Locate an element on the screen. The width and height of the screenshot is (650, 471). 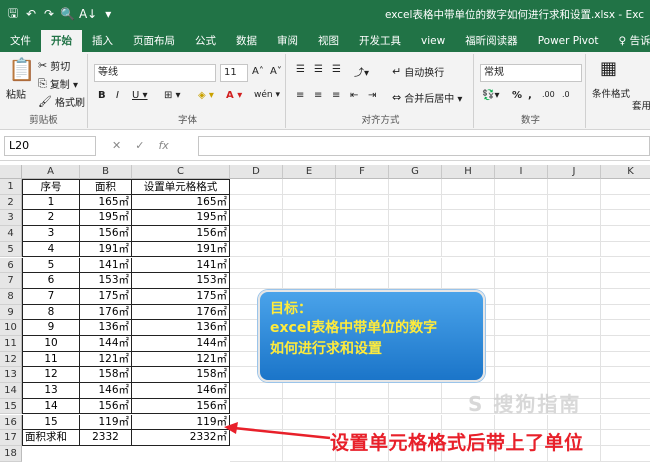
table-cell: 8 is located at coordinates (51, 312).